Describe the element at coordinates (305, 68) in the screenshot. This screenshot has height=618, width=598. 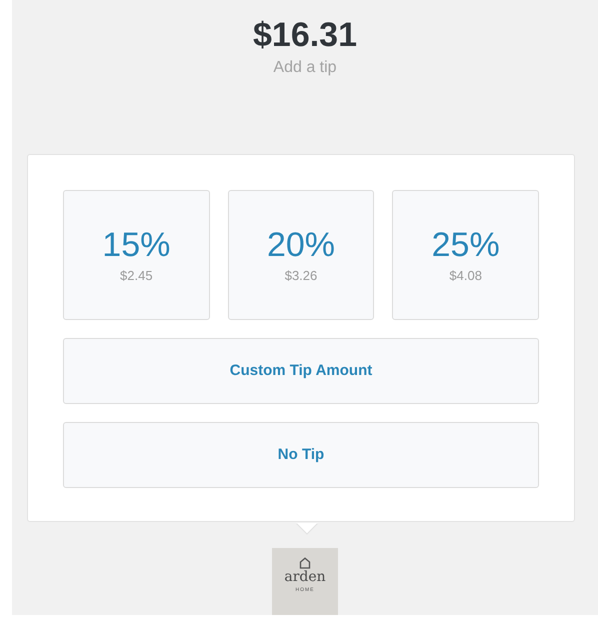
I see `add-tip-label: Add a tip` at that location.